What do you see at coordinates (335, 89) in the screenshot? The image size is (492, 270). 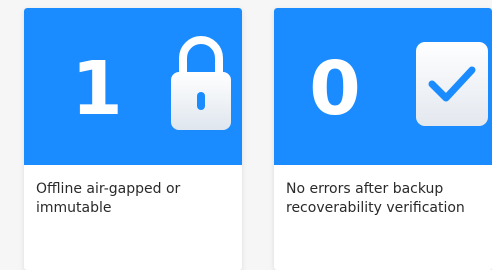 I see `stat-number: 0` at bounding box center [335, 89].